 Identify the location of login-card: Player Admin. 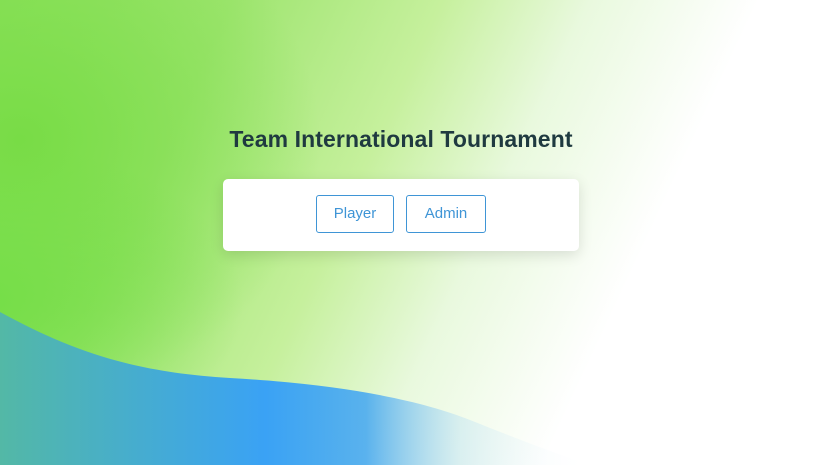
(401, 215).